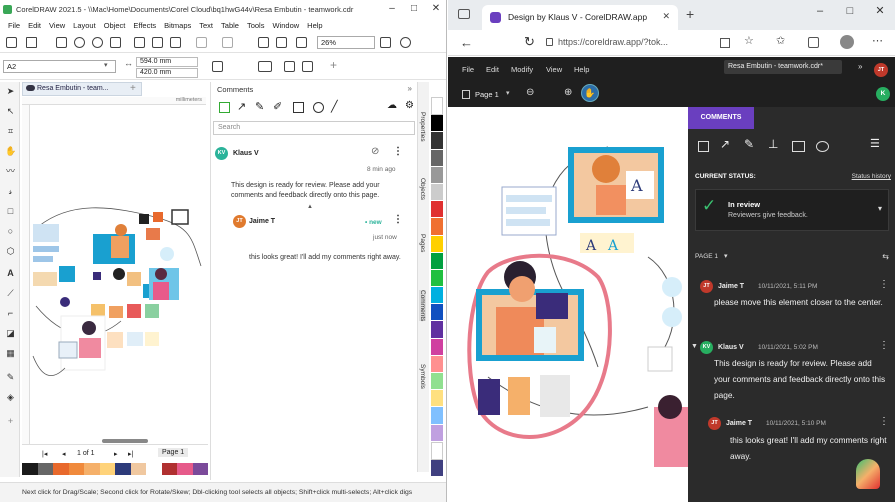  I want to click on collections-icon, so click(813, 42).